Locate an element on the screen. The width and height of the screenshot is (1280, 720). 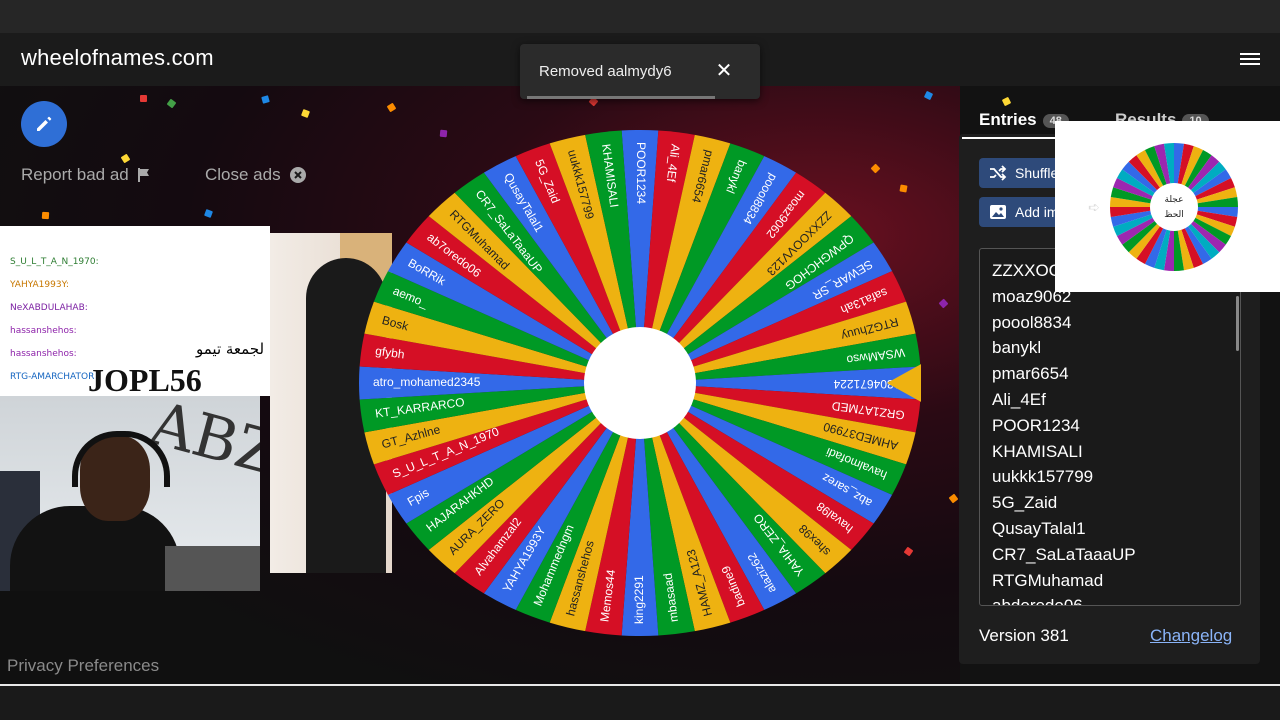
bottom-strip is located at coordinates (640, 703).